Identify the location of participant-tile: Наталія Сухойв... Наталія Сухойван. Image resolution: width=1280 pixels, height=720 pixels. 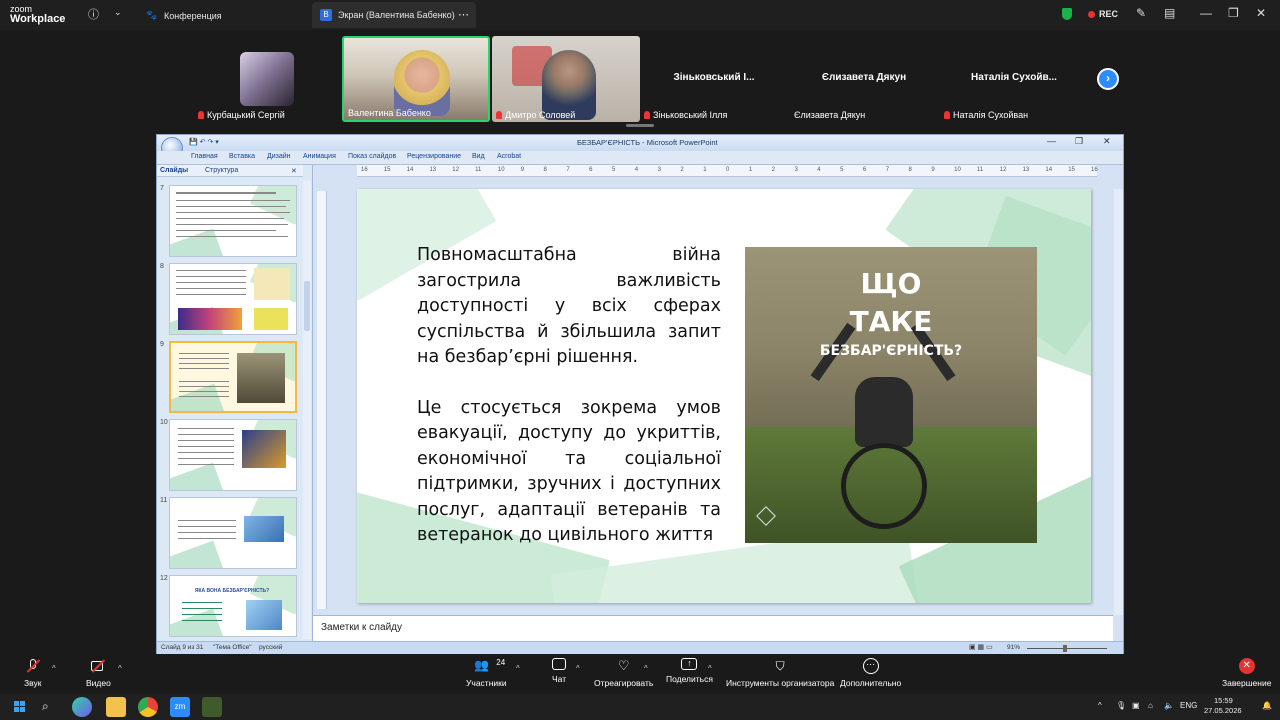
(1014, 79).